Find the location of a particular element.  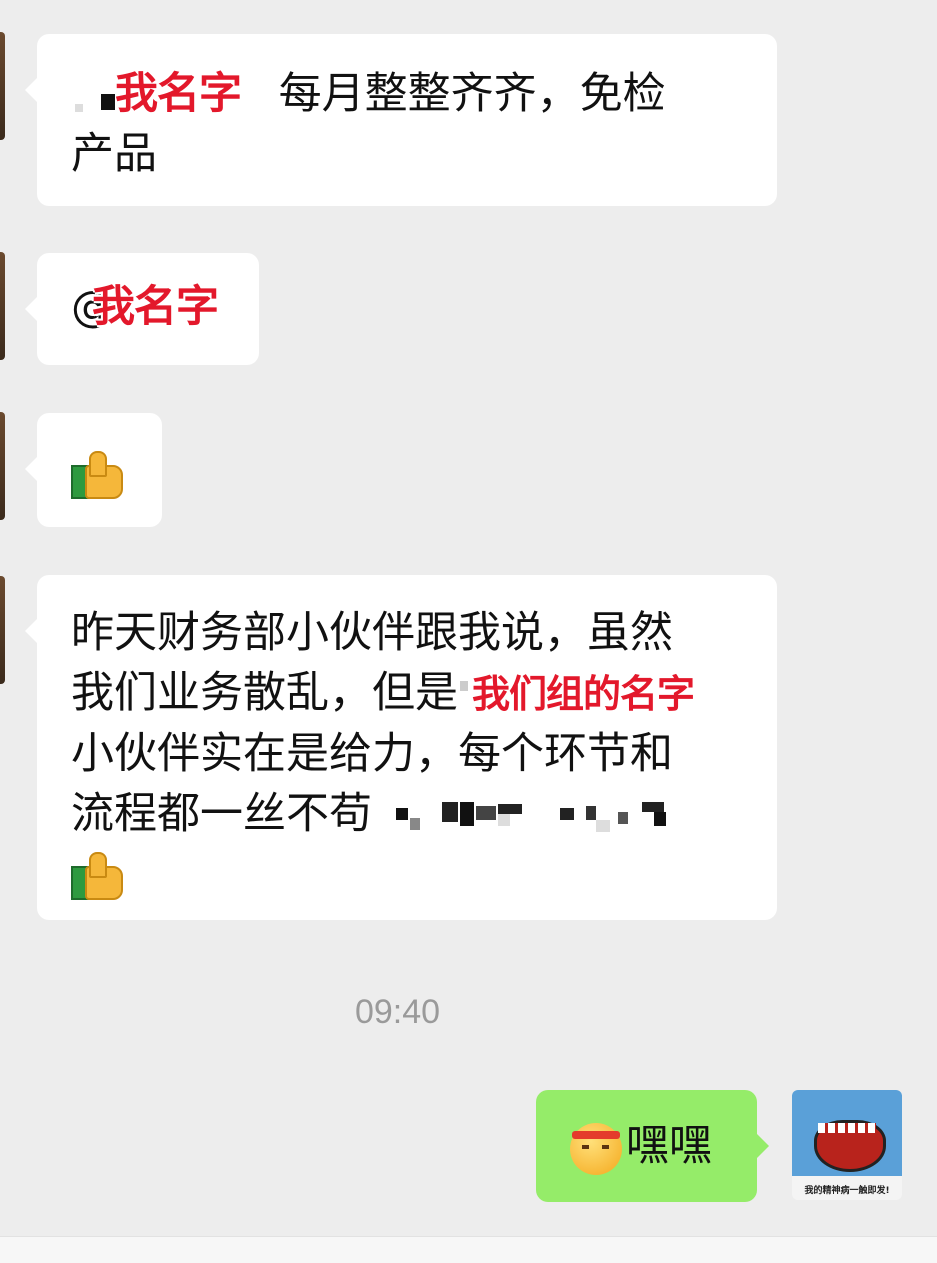

message-line is located at coordinates (407, 874).